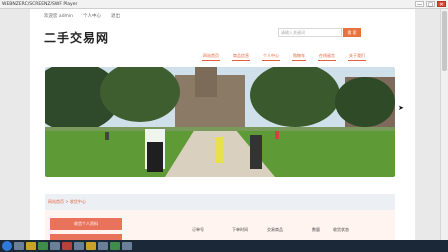 The height and width of the screenshot is (252, 448). What do you see at coordinates (299, 57) in the screenshot?
I see `nav-cart: 购物车` at bounding box center [299, 57].